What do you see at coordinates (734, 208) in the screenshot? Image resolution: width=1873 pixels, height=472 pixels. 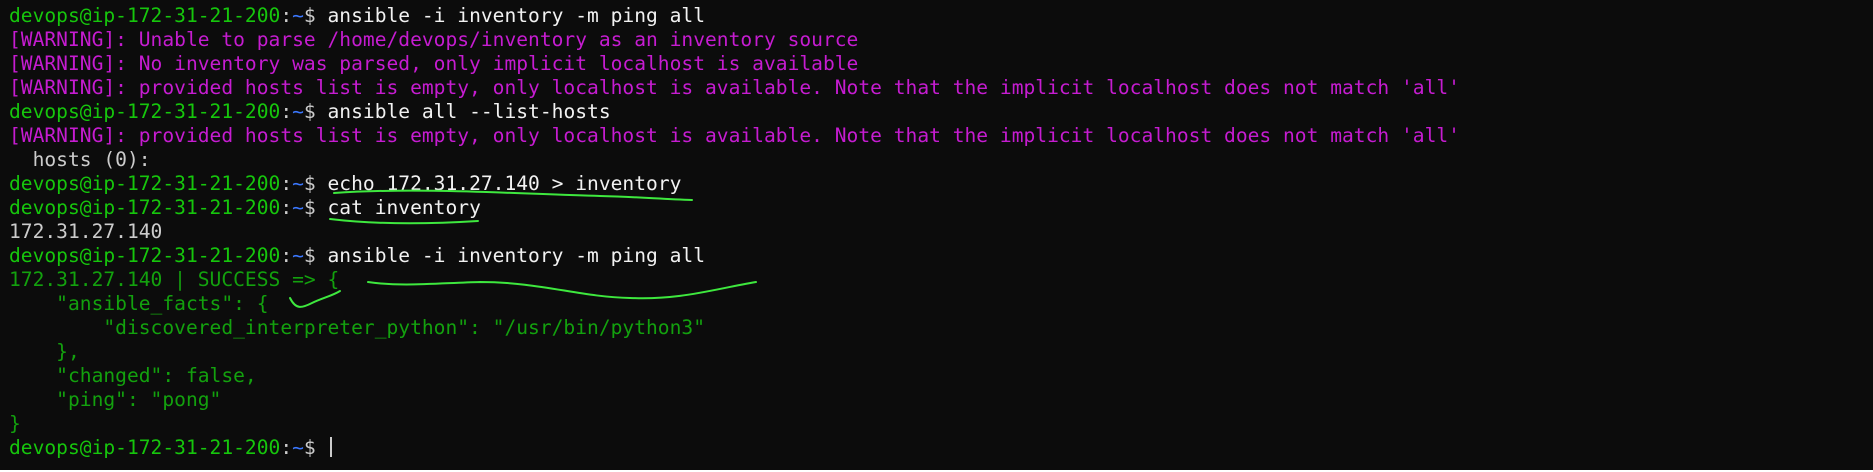 I see `prompt-line: devops@ip-172-31-21-200:~$ cat inventory` at bounding box center [734, 208].